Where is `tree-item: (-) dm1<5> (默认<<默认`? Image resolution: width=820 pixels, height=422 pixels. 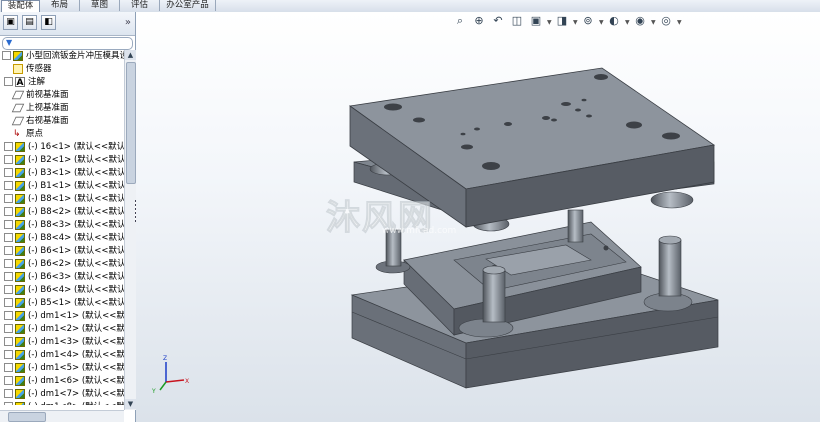 tree-item: (-) dm1<5> (默认<<默认 is located at coordinates (64, 368).